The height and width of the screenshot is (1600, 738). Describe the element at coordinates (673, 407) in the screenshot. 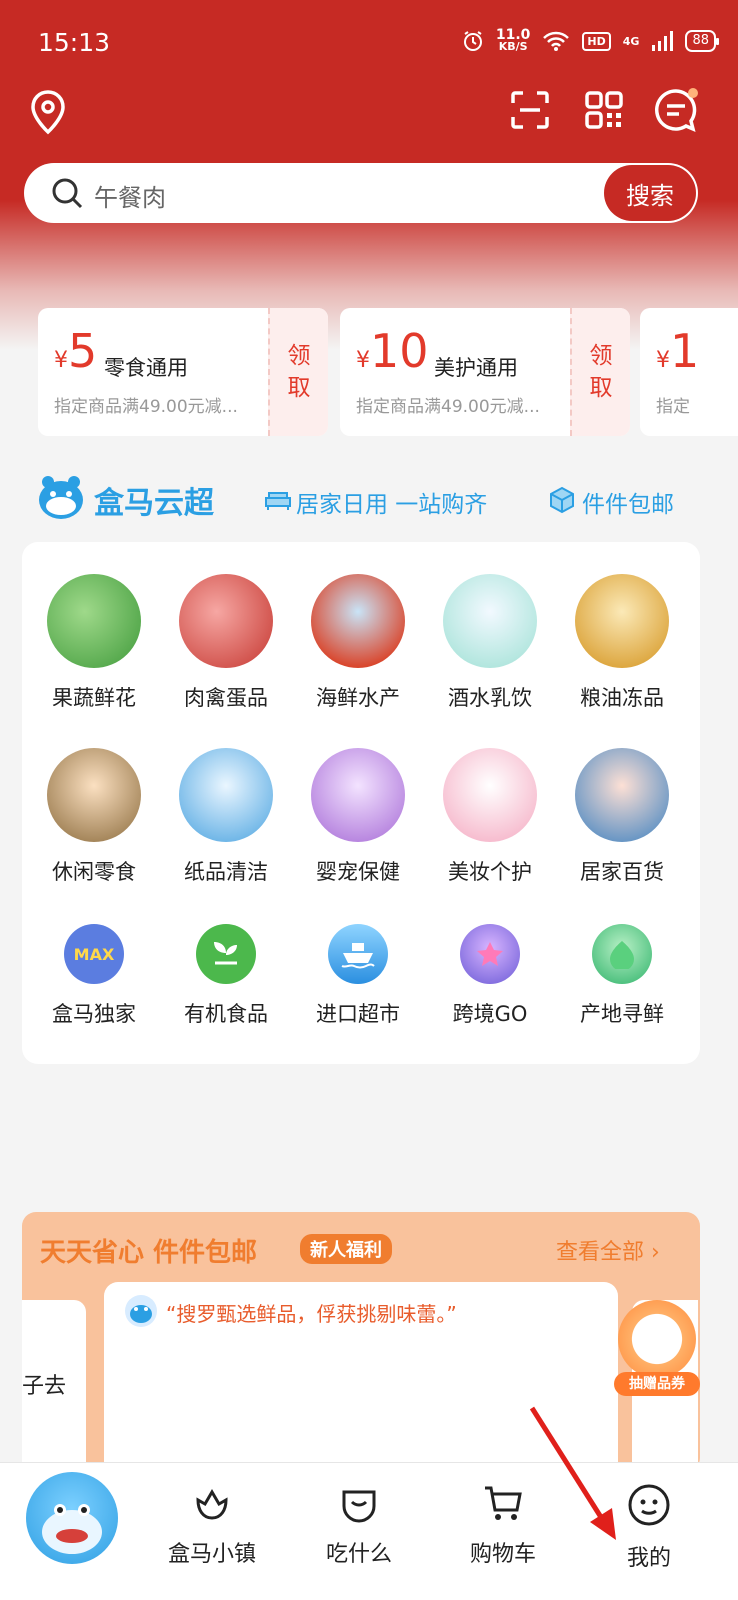

I see `coupon-desc: 指定` at that location.